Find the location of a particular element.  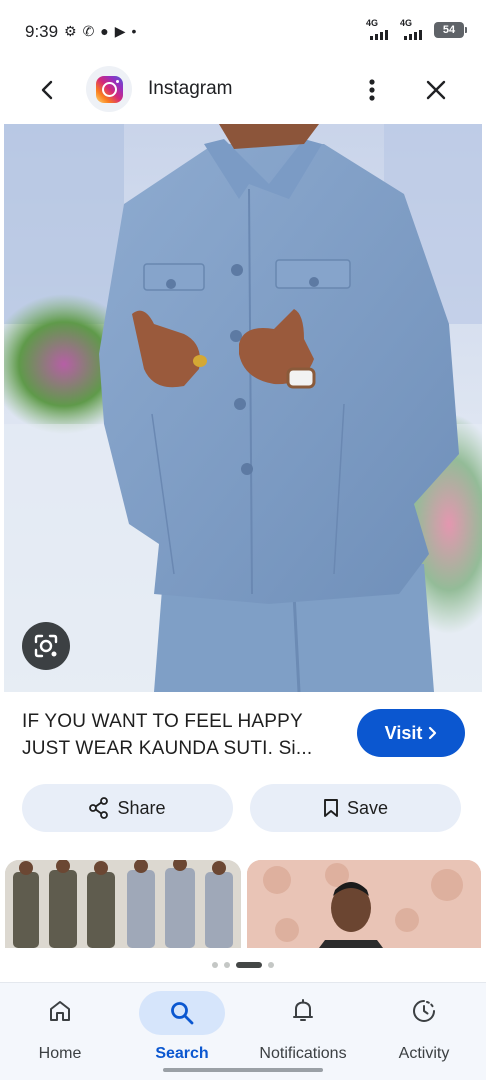

search-icon is located at coordinates (182, 1013).